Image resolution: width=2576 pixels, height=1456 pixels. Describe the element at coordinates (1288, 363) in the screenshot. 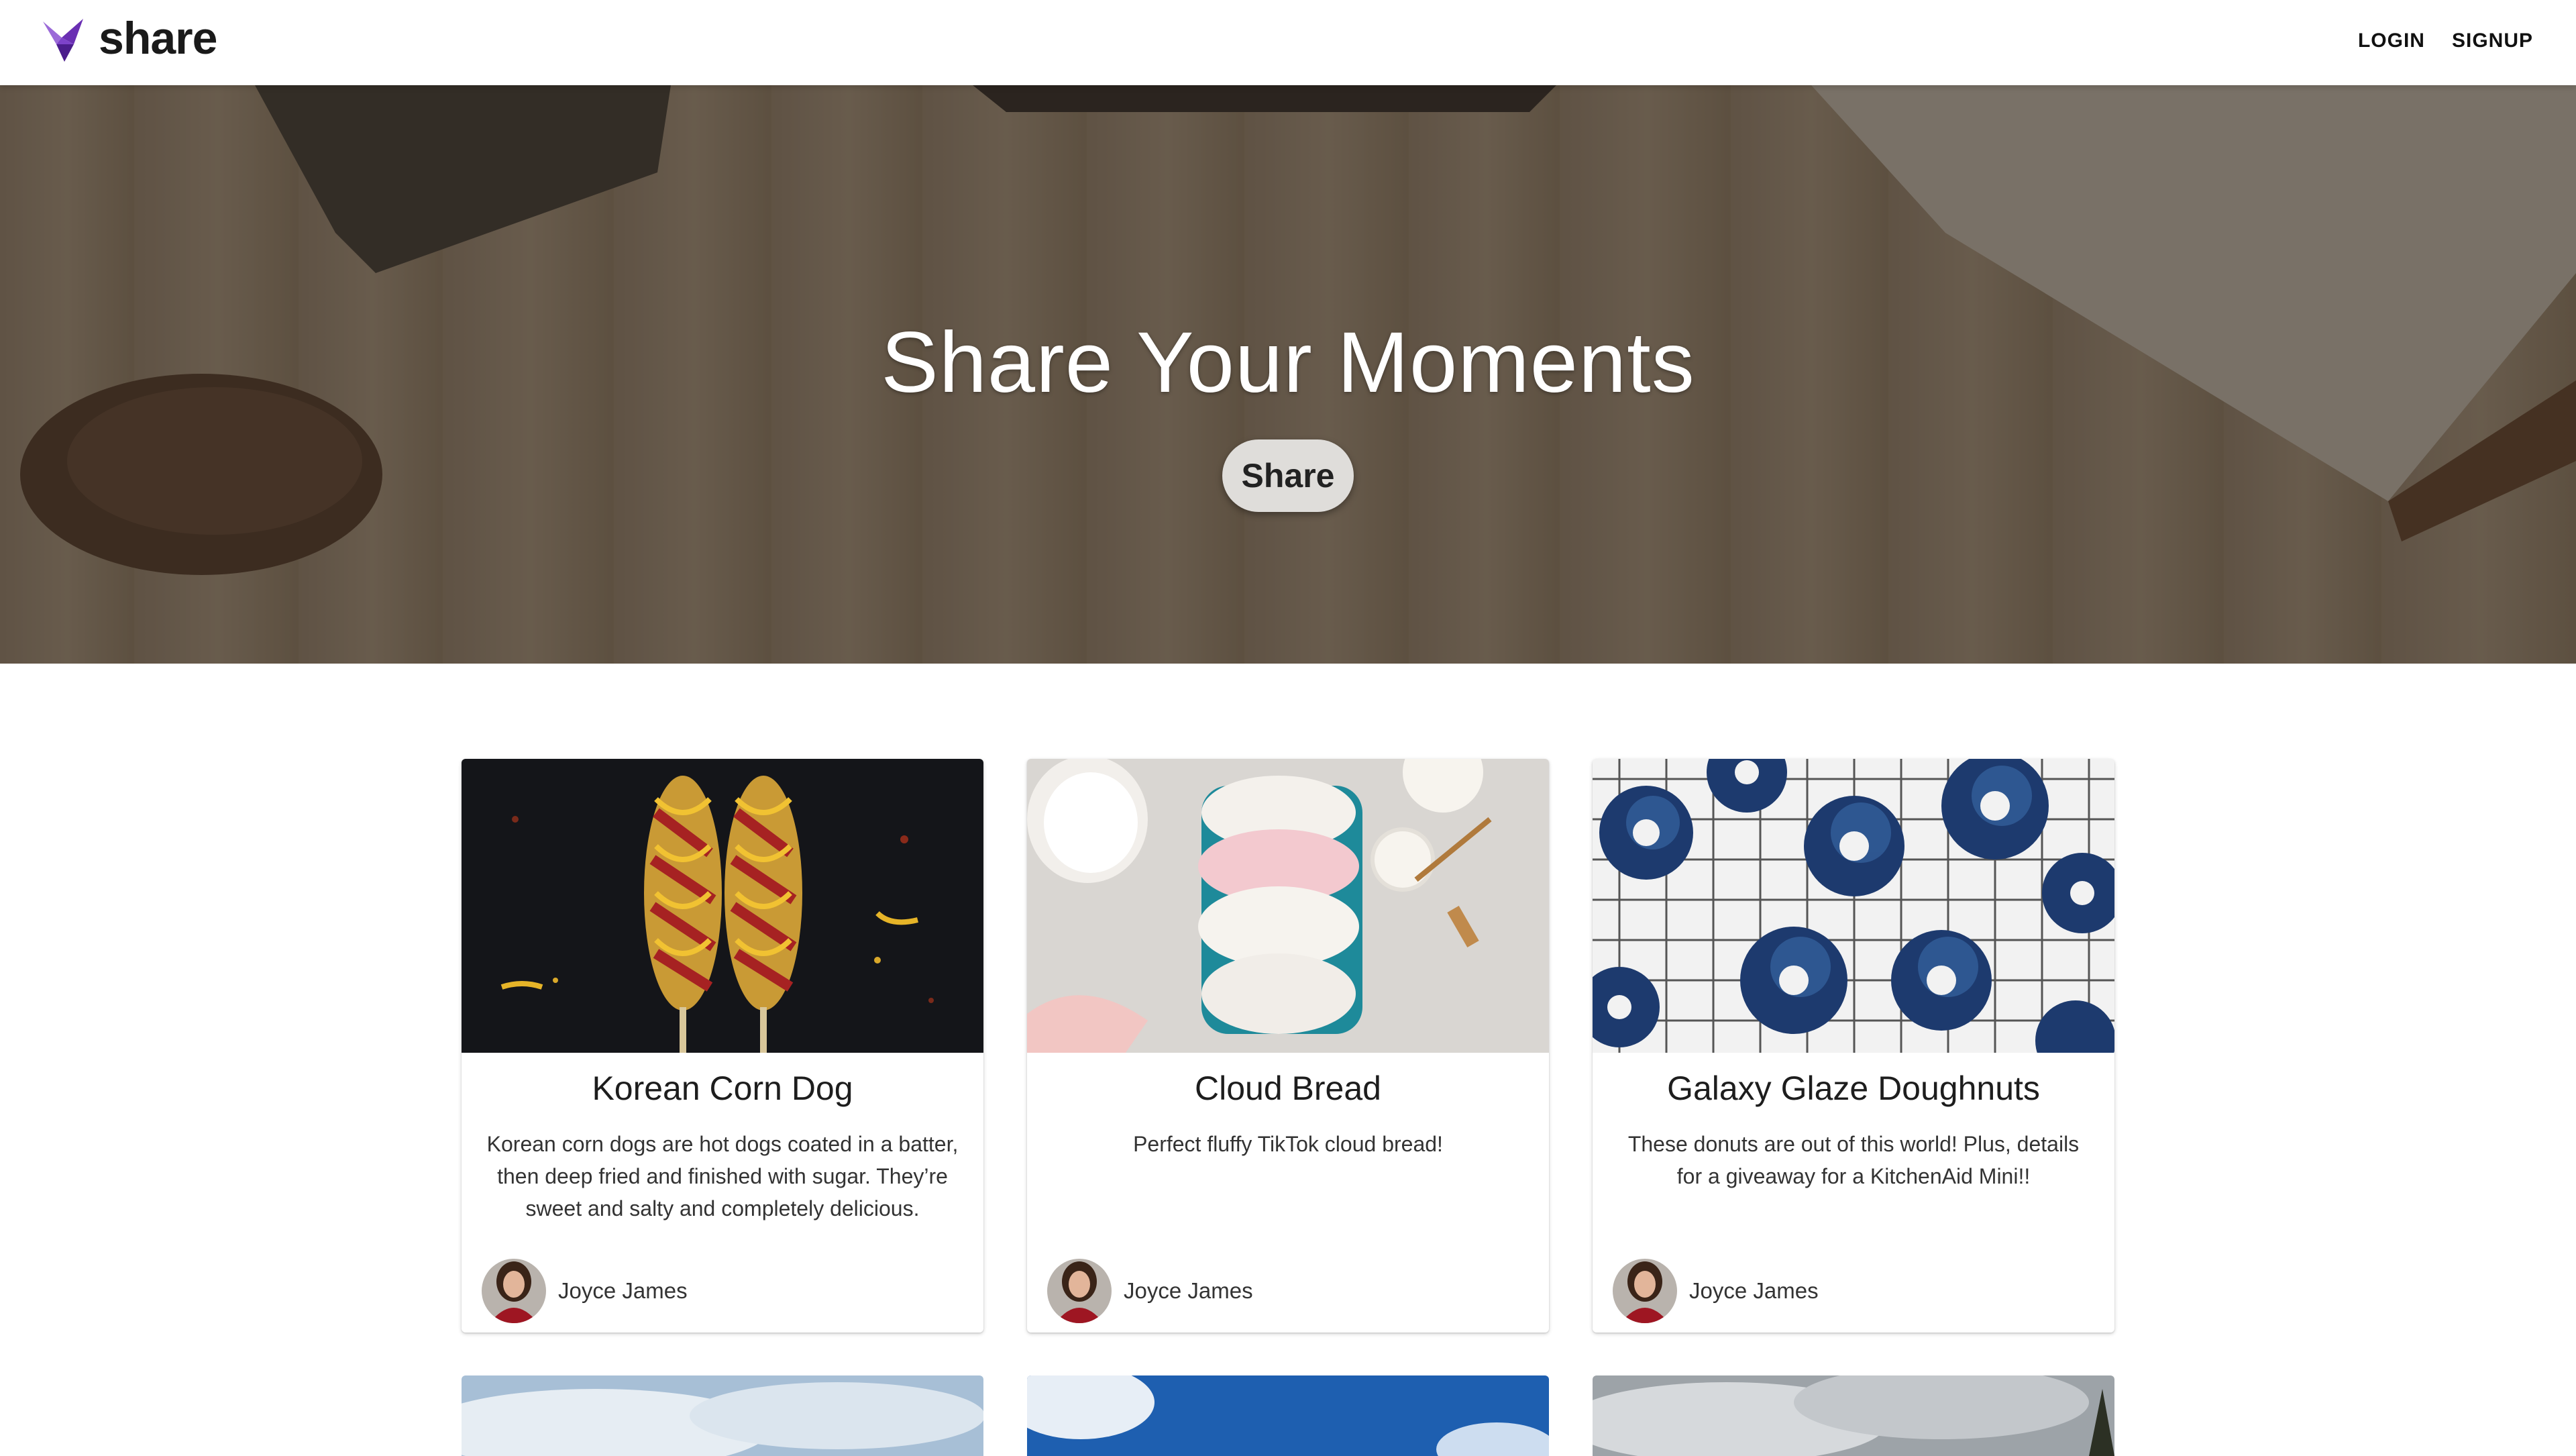

I see `hero-title: Share Your Moments` at that location.